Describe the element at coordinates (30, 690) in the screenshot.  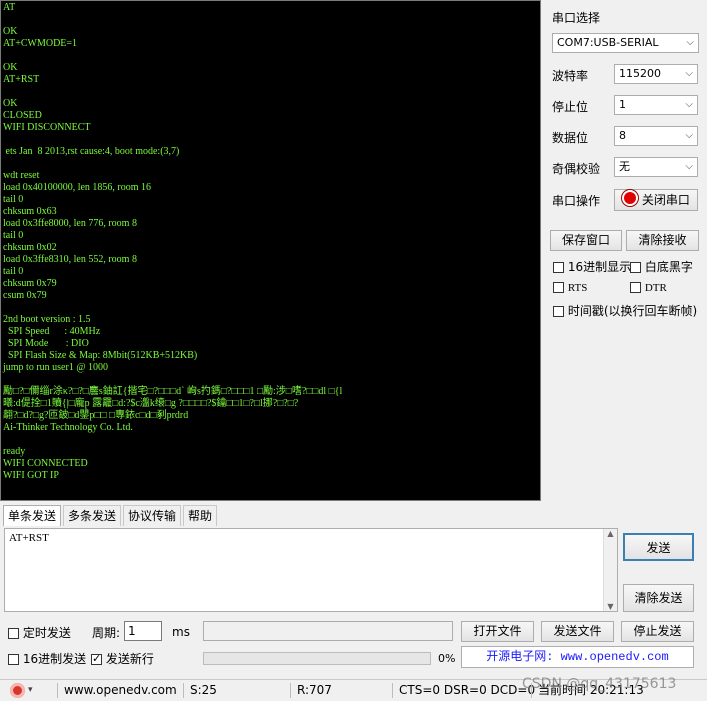
I see `chevron-down-icon: ▾` at that location.